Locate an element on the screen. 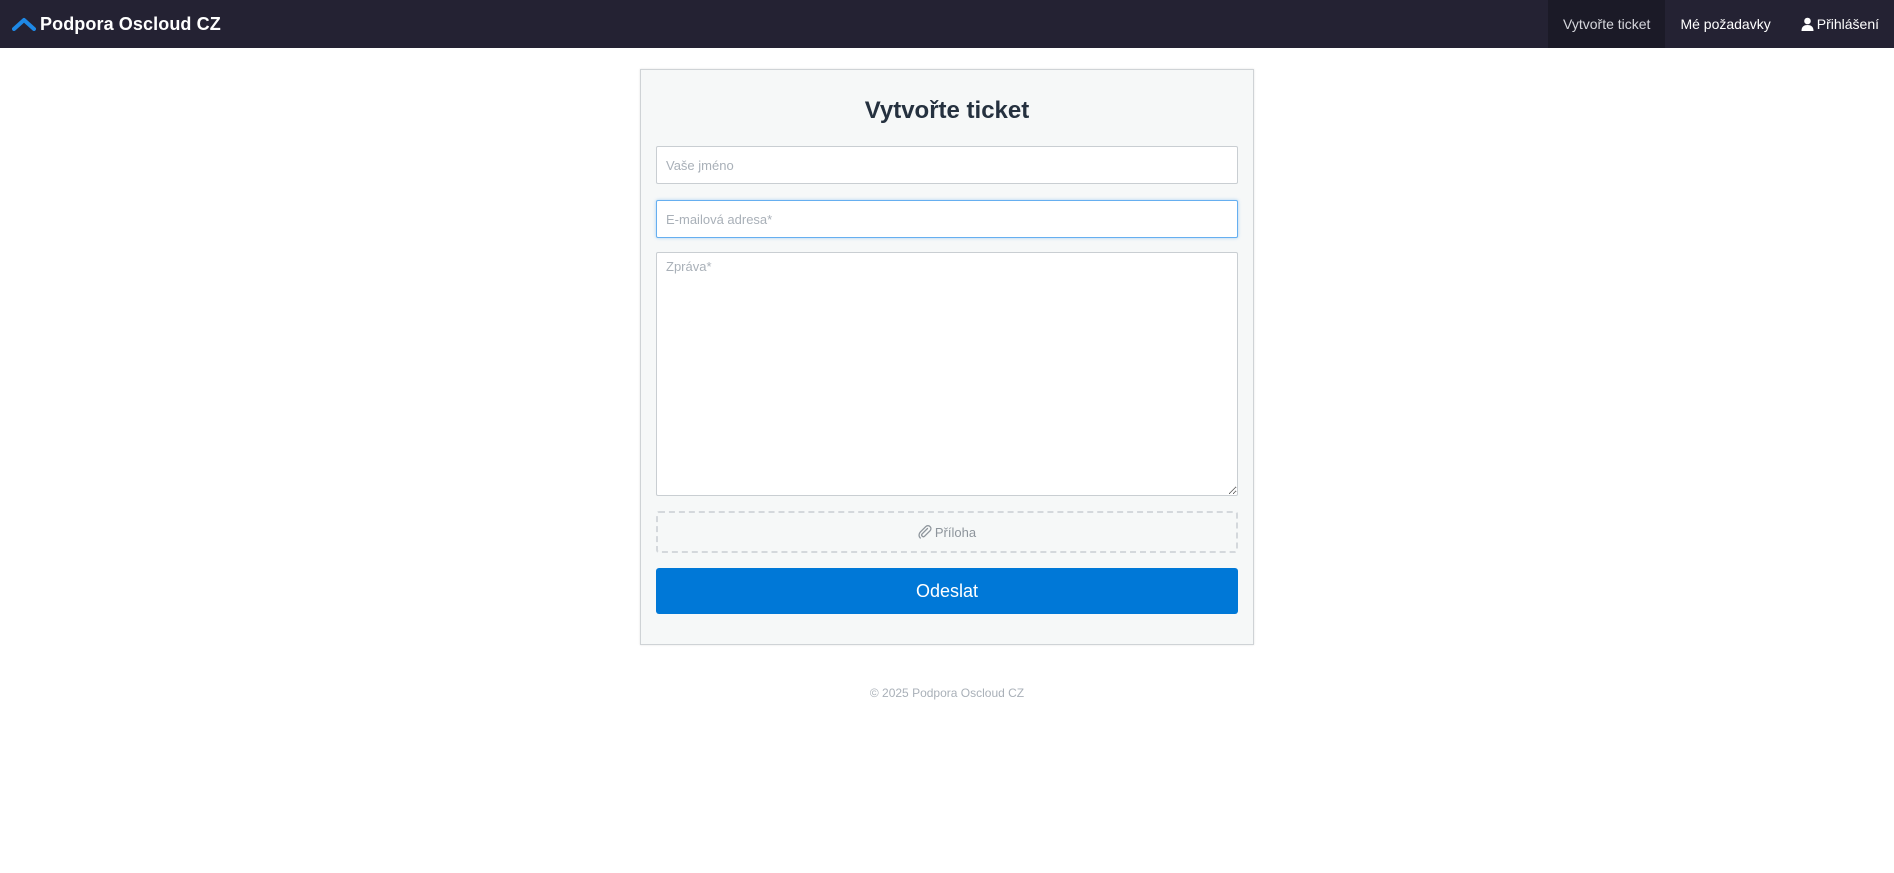 This screenshot has height=873, width=1894. nav-login: Přihlášení is located at coordinates (1840, 24).